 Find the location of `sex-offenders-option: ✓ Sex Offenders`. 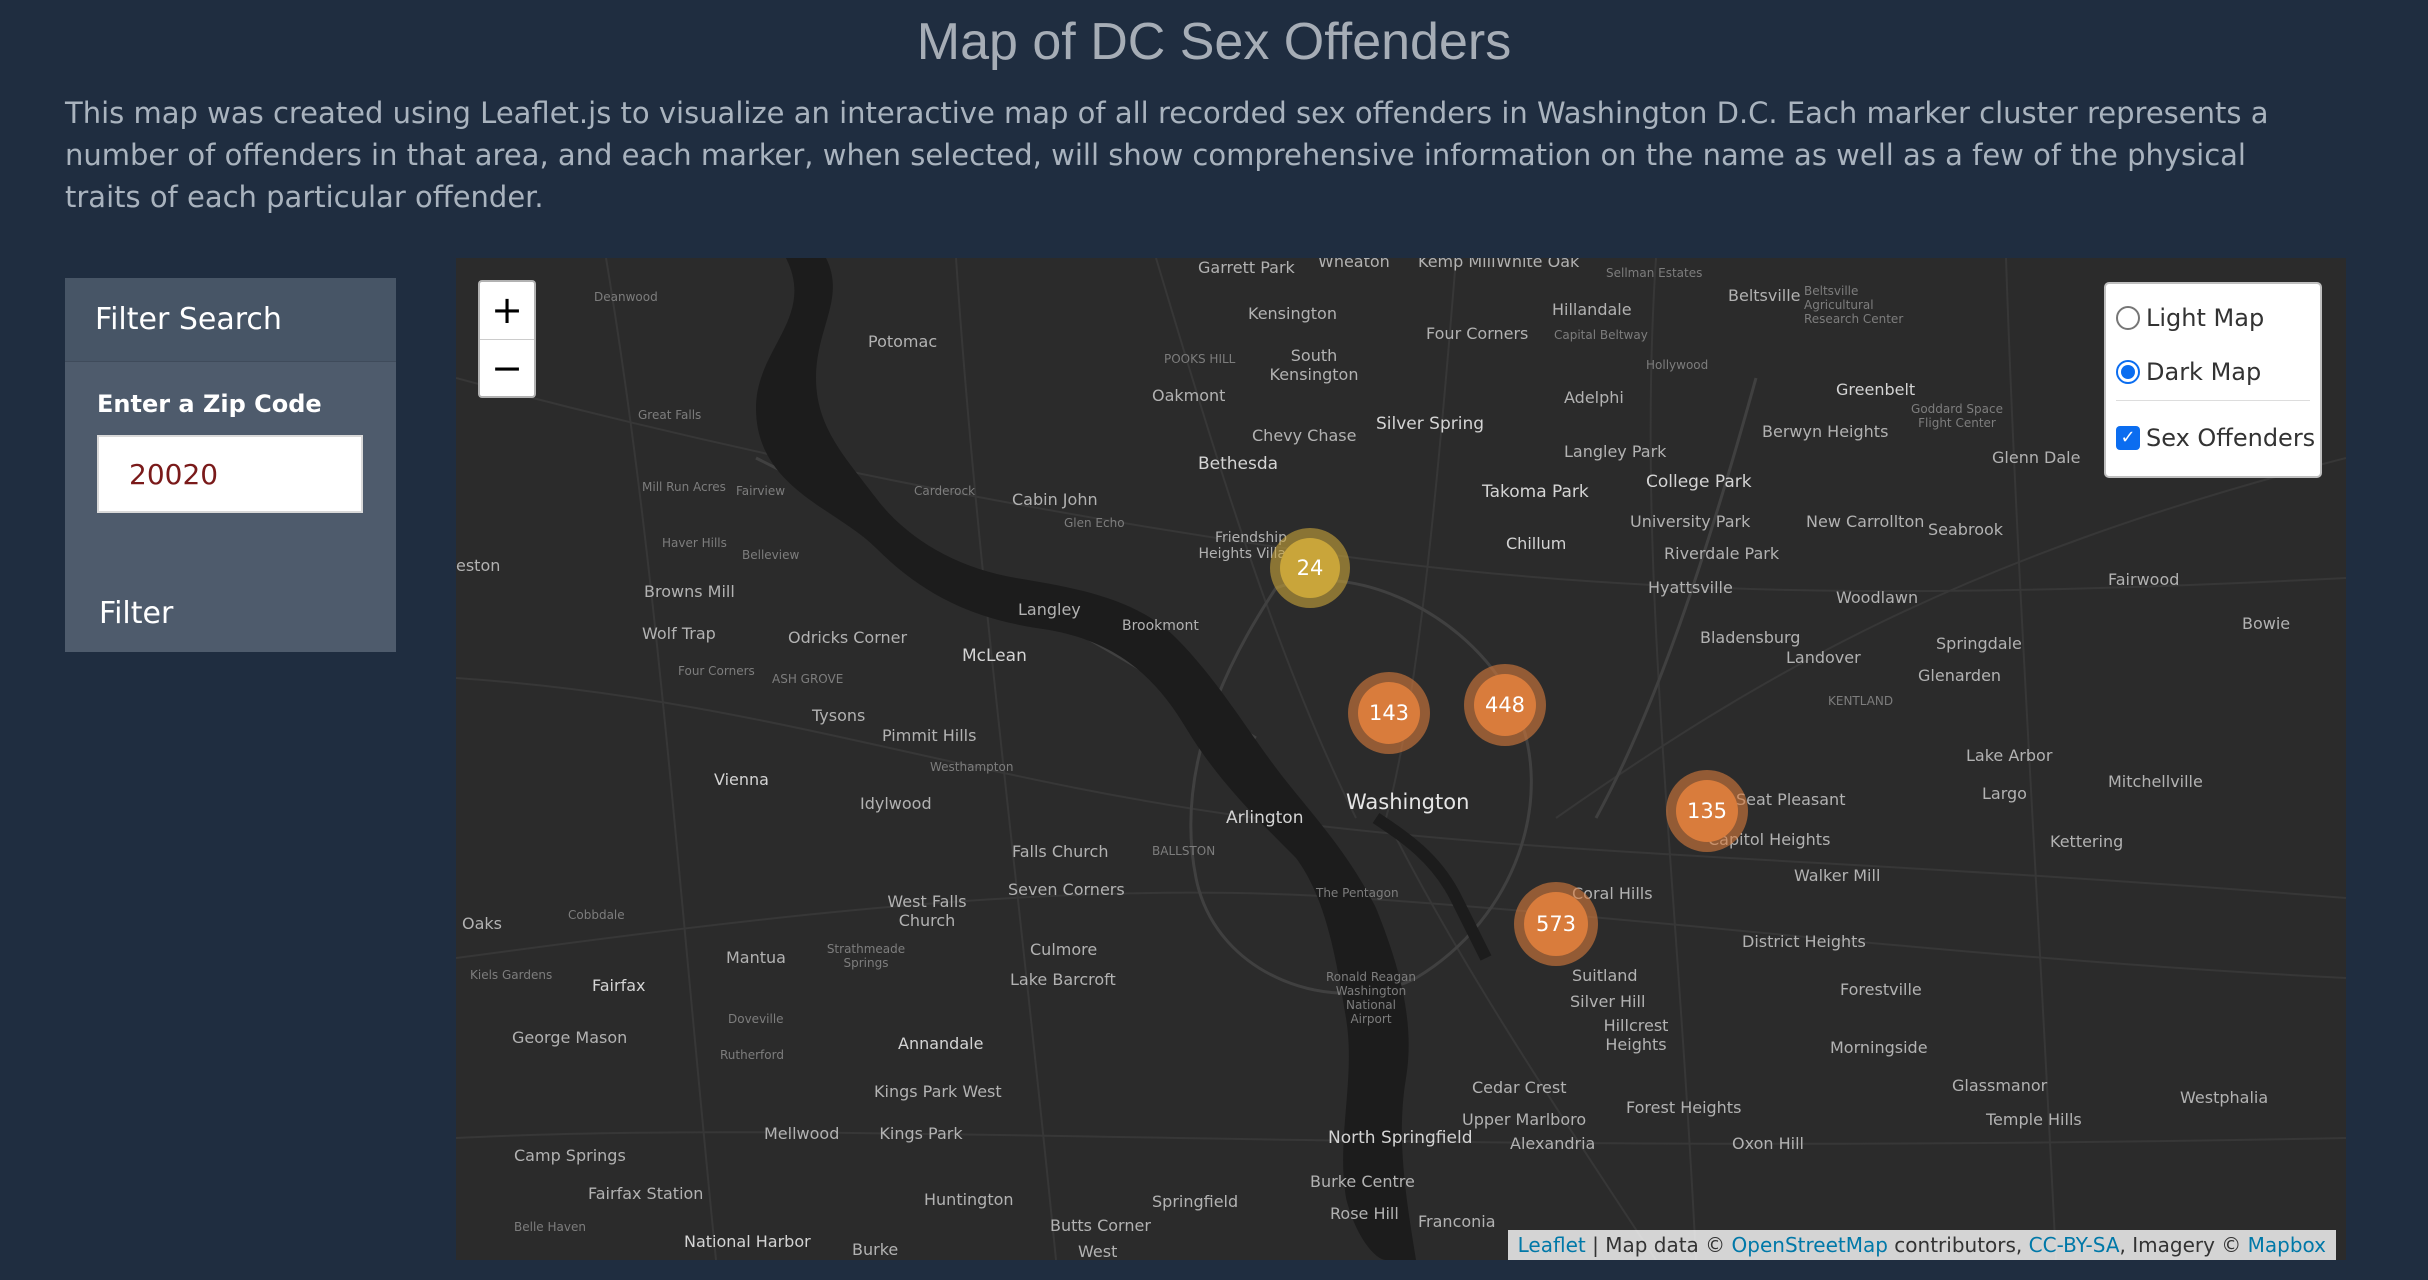

sex-offenders-option: ✓ Sex Offenders is located at coordinates (2215, 438).